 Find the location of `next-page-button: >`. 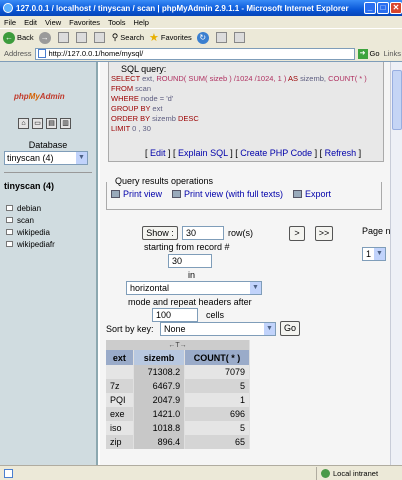

next-page-button: > is located at coordinates (297, 233).